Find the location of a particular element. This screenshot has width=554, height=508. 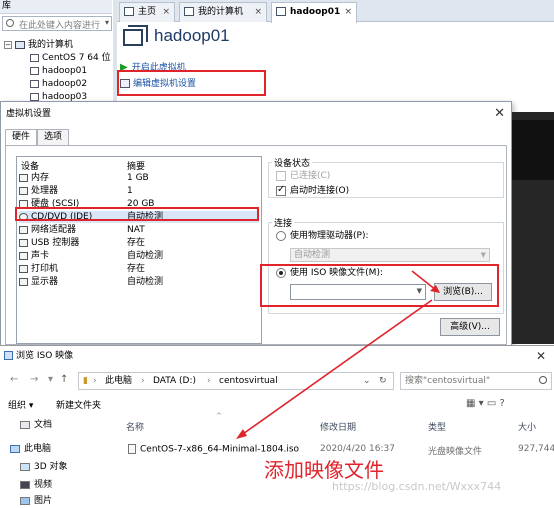

vm-title: hadoop01 is located at coordinates (192, 35).